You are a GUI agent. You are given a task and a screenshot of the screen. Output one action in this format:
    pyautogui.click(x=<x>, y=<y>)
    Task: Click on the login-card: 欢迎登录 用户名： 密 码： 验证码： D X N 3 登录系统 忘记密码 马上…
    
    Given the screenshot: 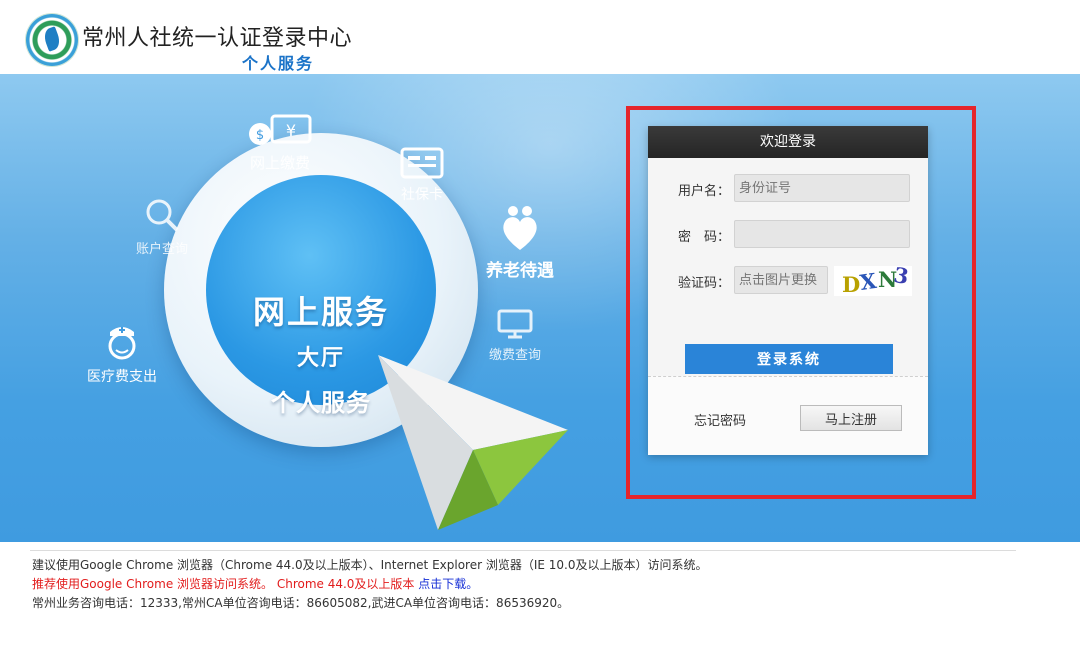 What is the action you would take?
    pyautogui.click(x=788, y=290)
    